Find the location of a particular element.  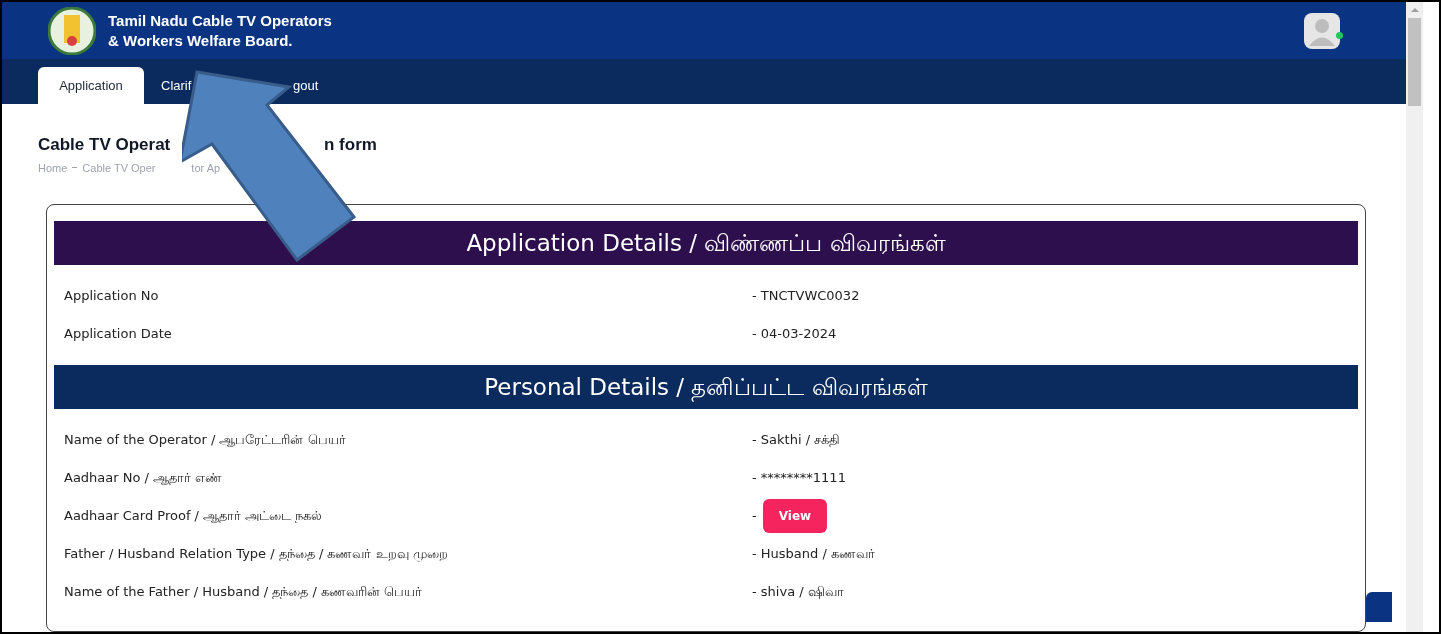

field-value: - ********1111 is located at coordinates (799, 478).